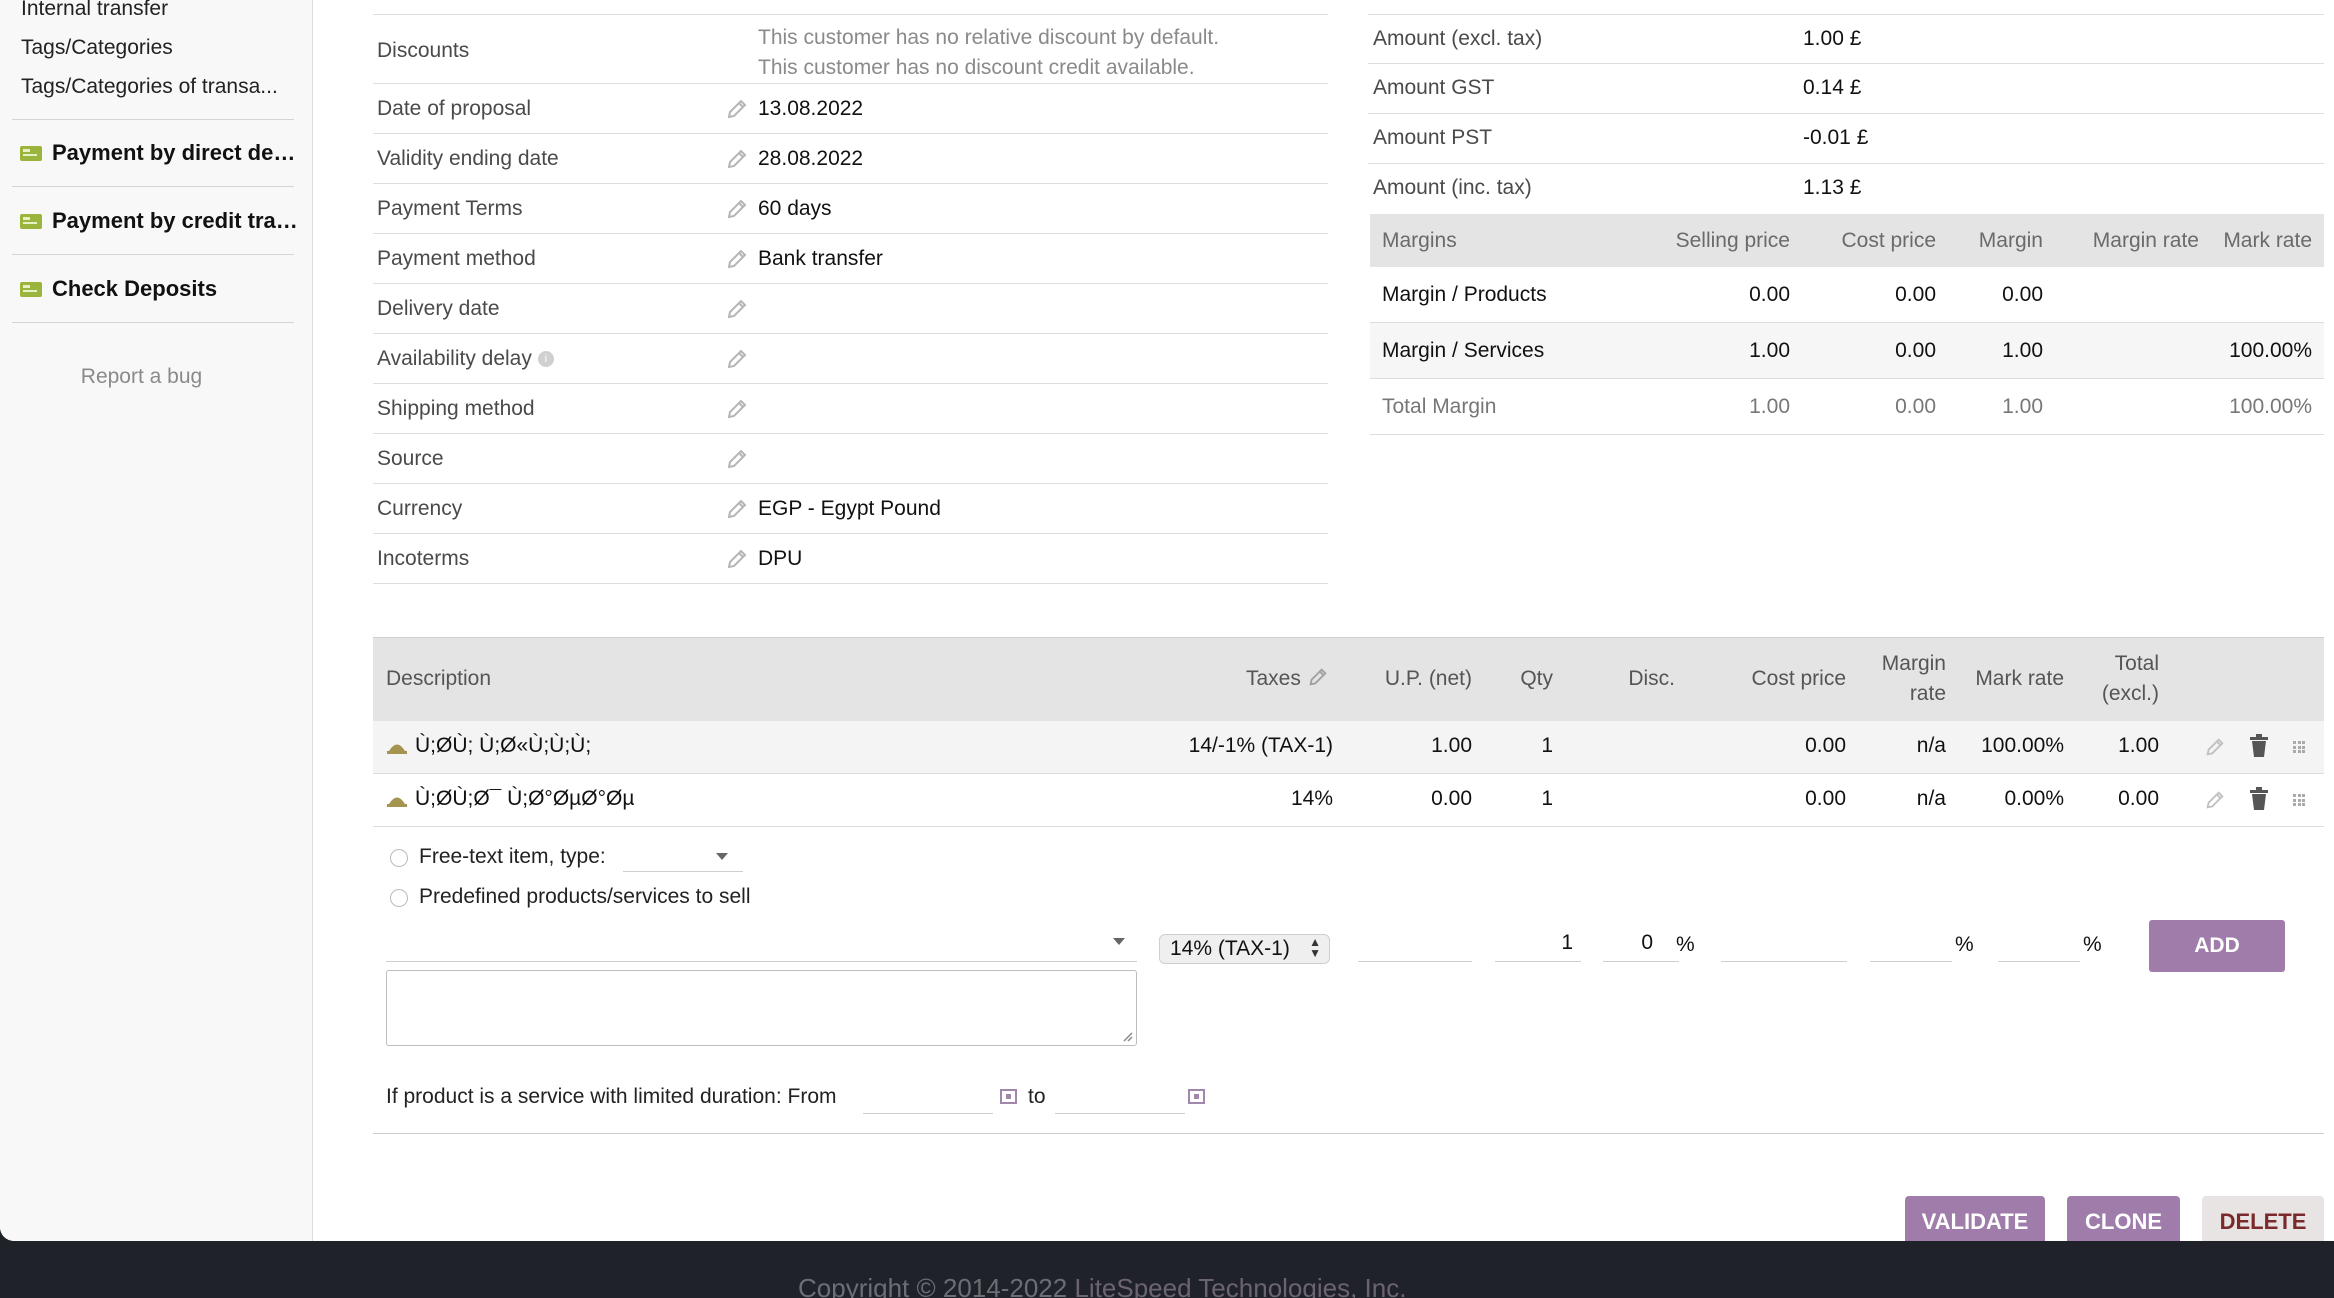 This screenshot has width=2334, height=1298. What do you see at coordinates (1434, 87) in the screenshot?
I see `amount-label: Amount GST` at bounding box center [1434, 87].